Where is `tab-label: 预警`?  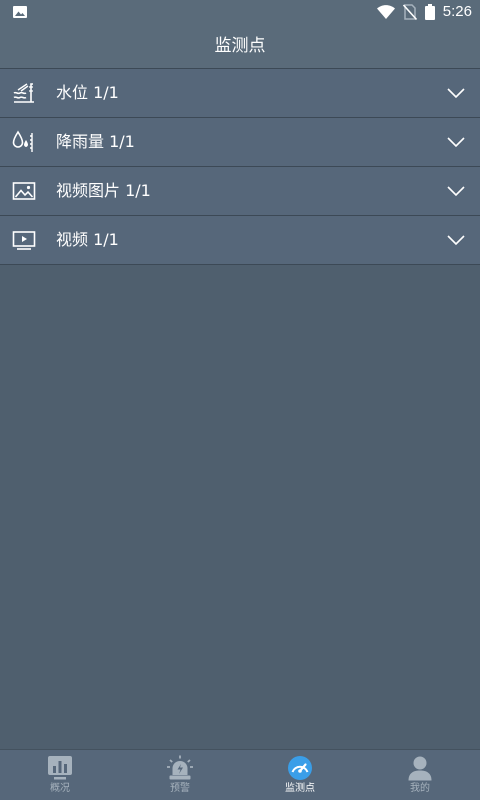 tab-label: 预警 is located at coordinates (180, 788).